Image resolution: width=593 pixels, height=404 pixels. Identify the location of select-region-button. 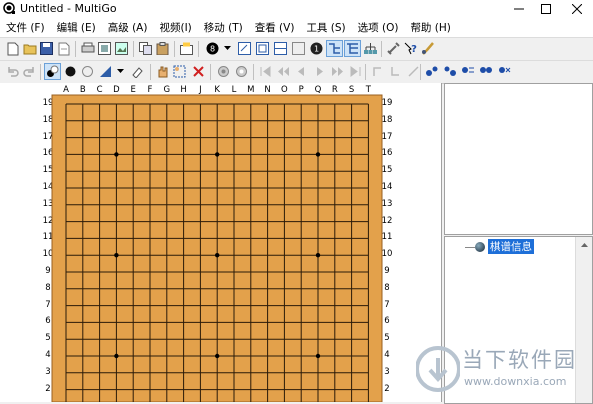
(179, 71).